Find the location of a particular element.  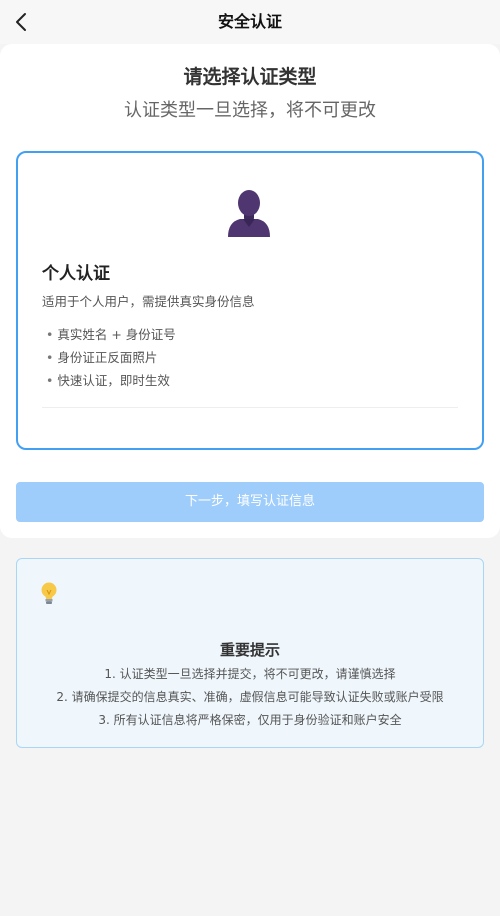

nav-bar: 安全认证 is located at coordinates (250, 22).